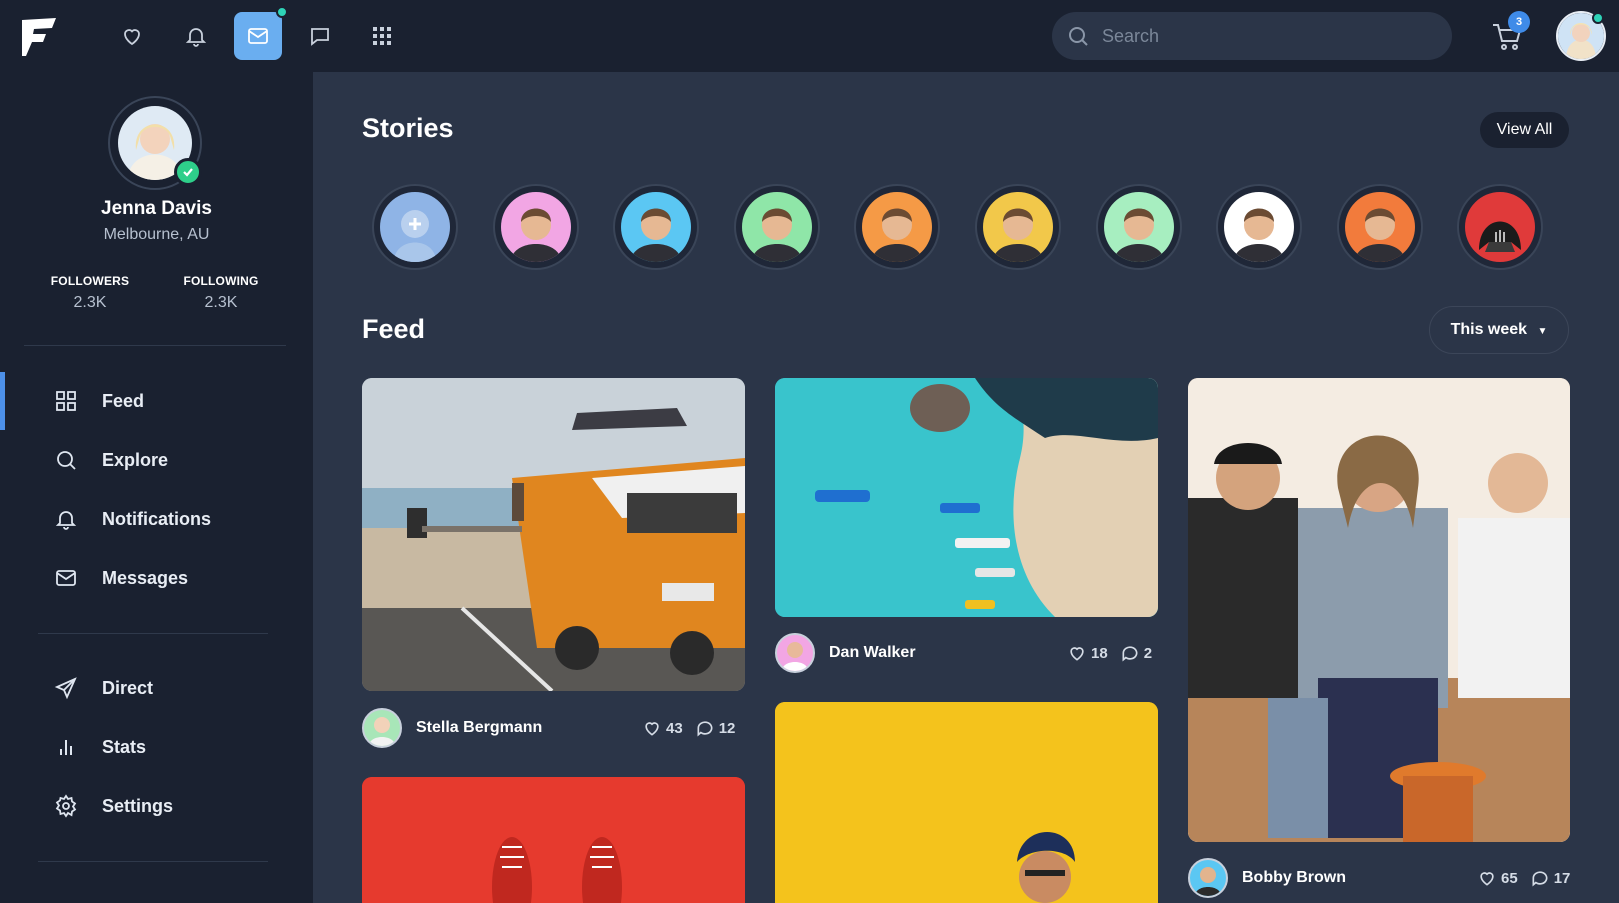 Image resolution: width=1619 pixels, height=903 pixels. I want to click on sidebar-item-notifications: Notifications, so click(156, 519).